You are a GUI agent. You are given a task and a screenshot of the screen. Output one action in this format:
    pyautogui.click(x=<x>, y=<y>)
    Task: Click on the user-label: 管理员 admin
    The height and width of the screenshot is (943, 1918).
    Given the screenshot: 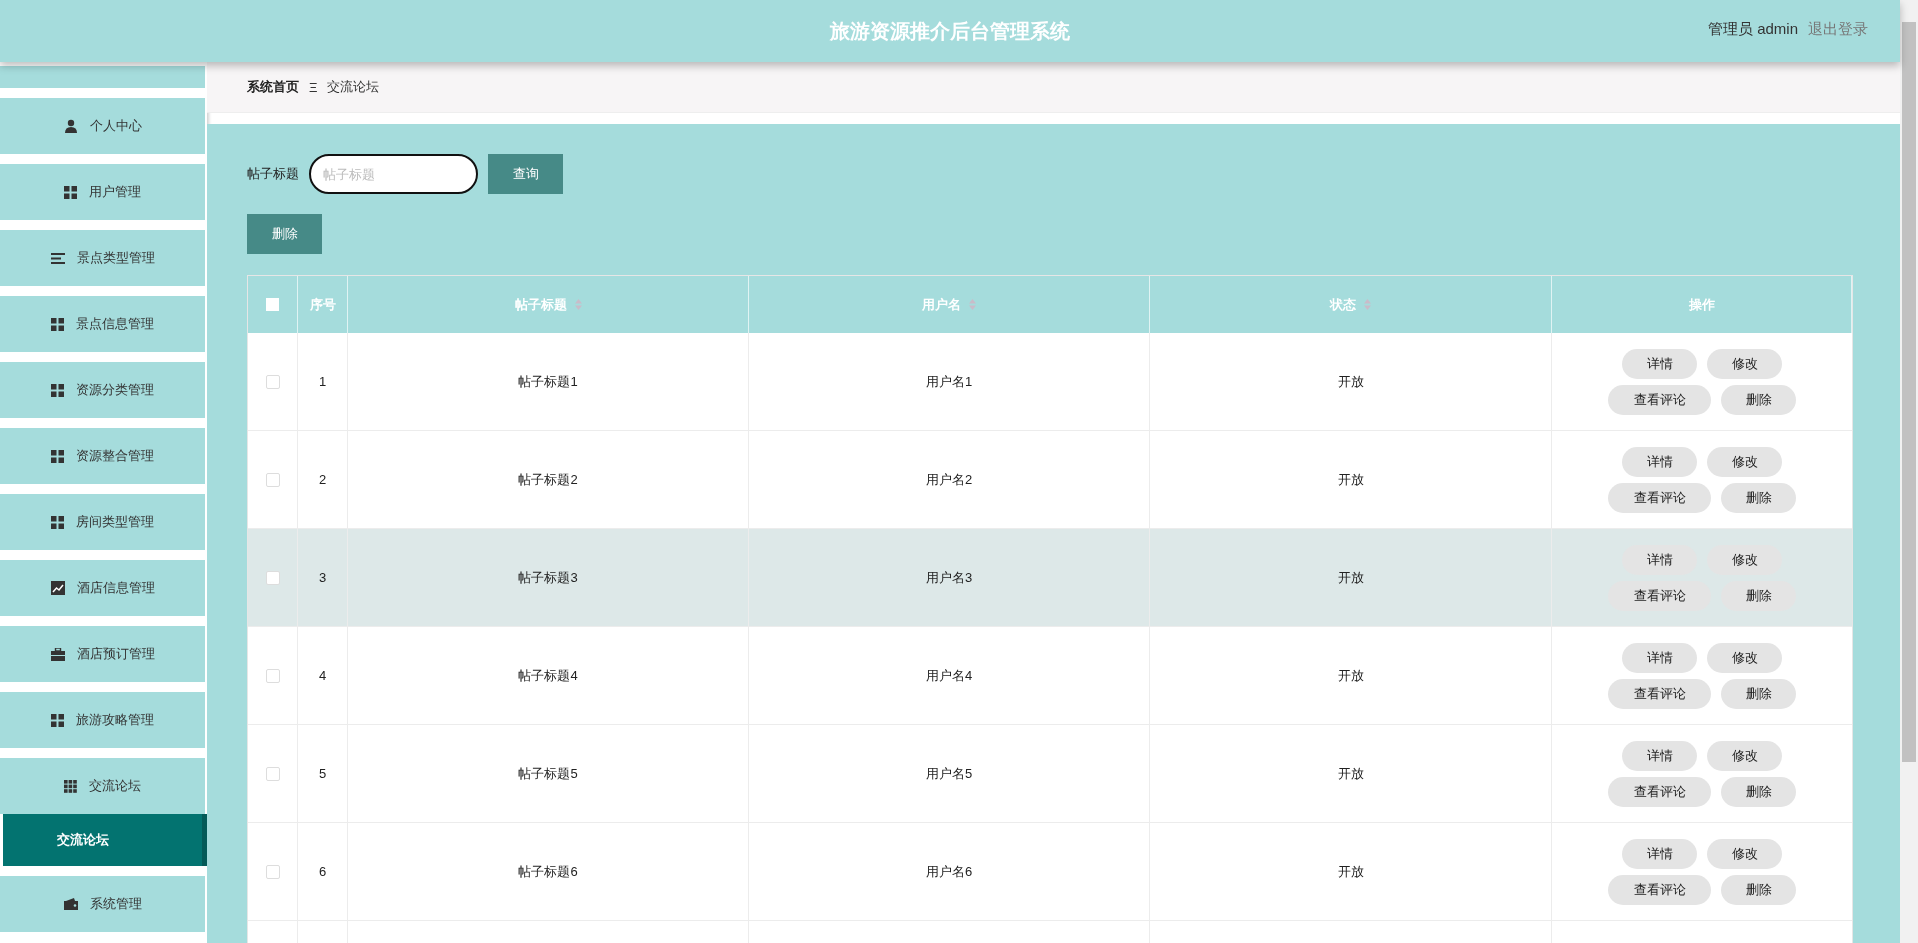 What is the action you would take?
    pyautogui.click(x=1752, y=29)
    